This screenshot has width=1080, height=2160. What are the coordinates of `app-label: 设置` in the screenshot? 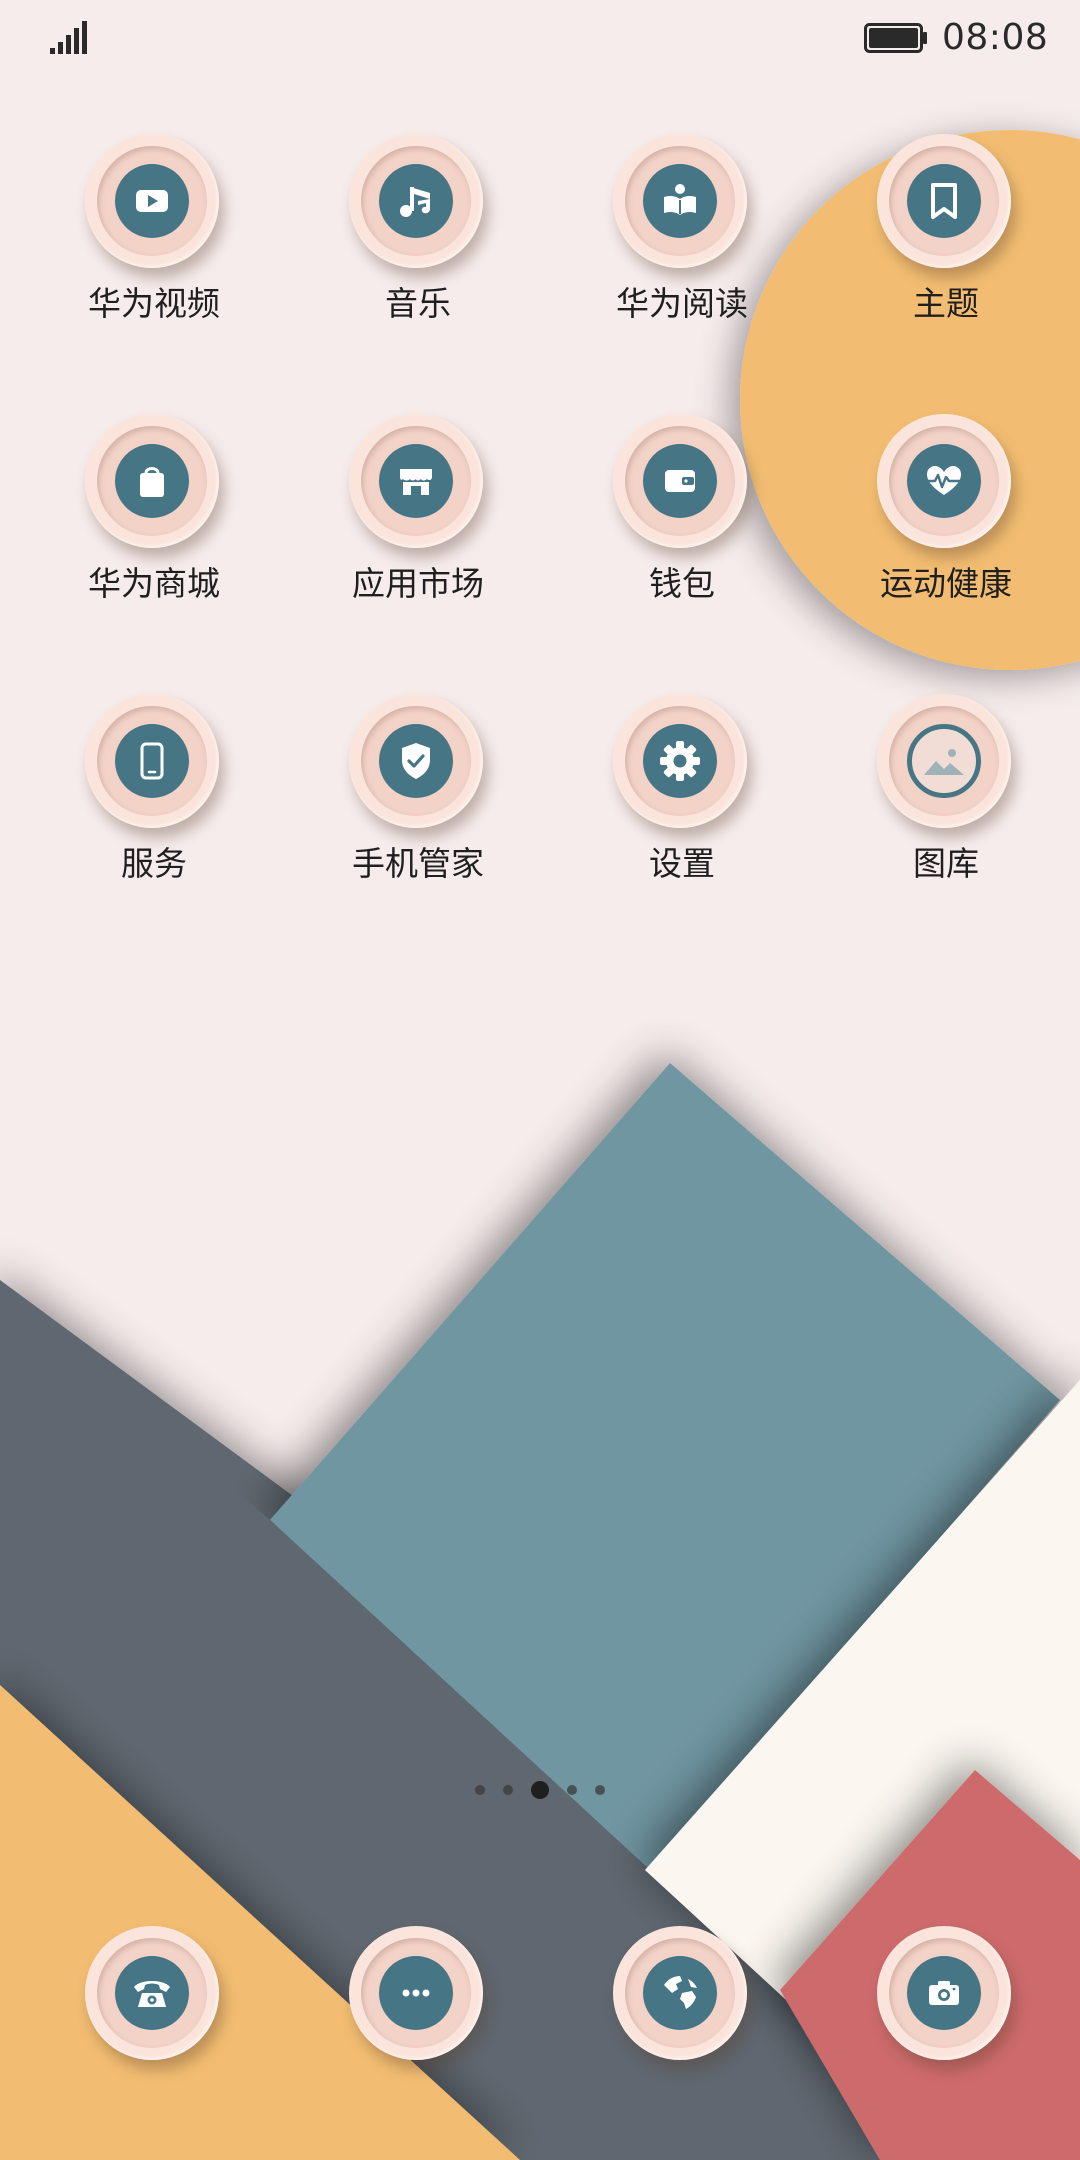 It's located at (682, 863).